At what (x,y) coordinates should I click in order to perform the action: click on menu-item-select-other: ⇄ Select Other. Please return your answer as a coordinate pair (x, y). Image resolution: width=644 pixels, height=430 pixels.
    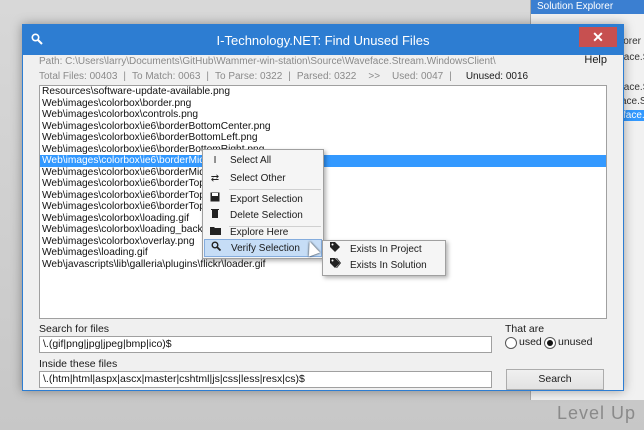
    Looking at the image, I should click on (263, 179).